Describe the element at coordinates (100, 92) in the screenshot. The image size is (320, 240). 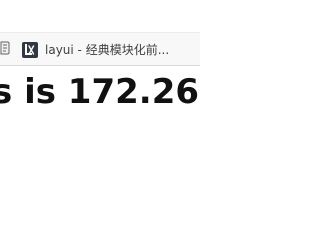
I see `page-text: s is 172.26` at that location.